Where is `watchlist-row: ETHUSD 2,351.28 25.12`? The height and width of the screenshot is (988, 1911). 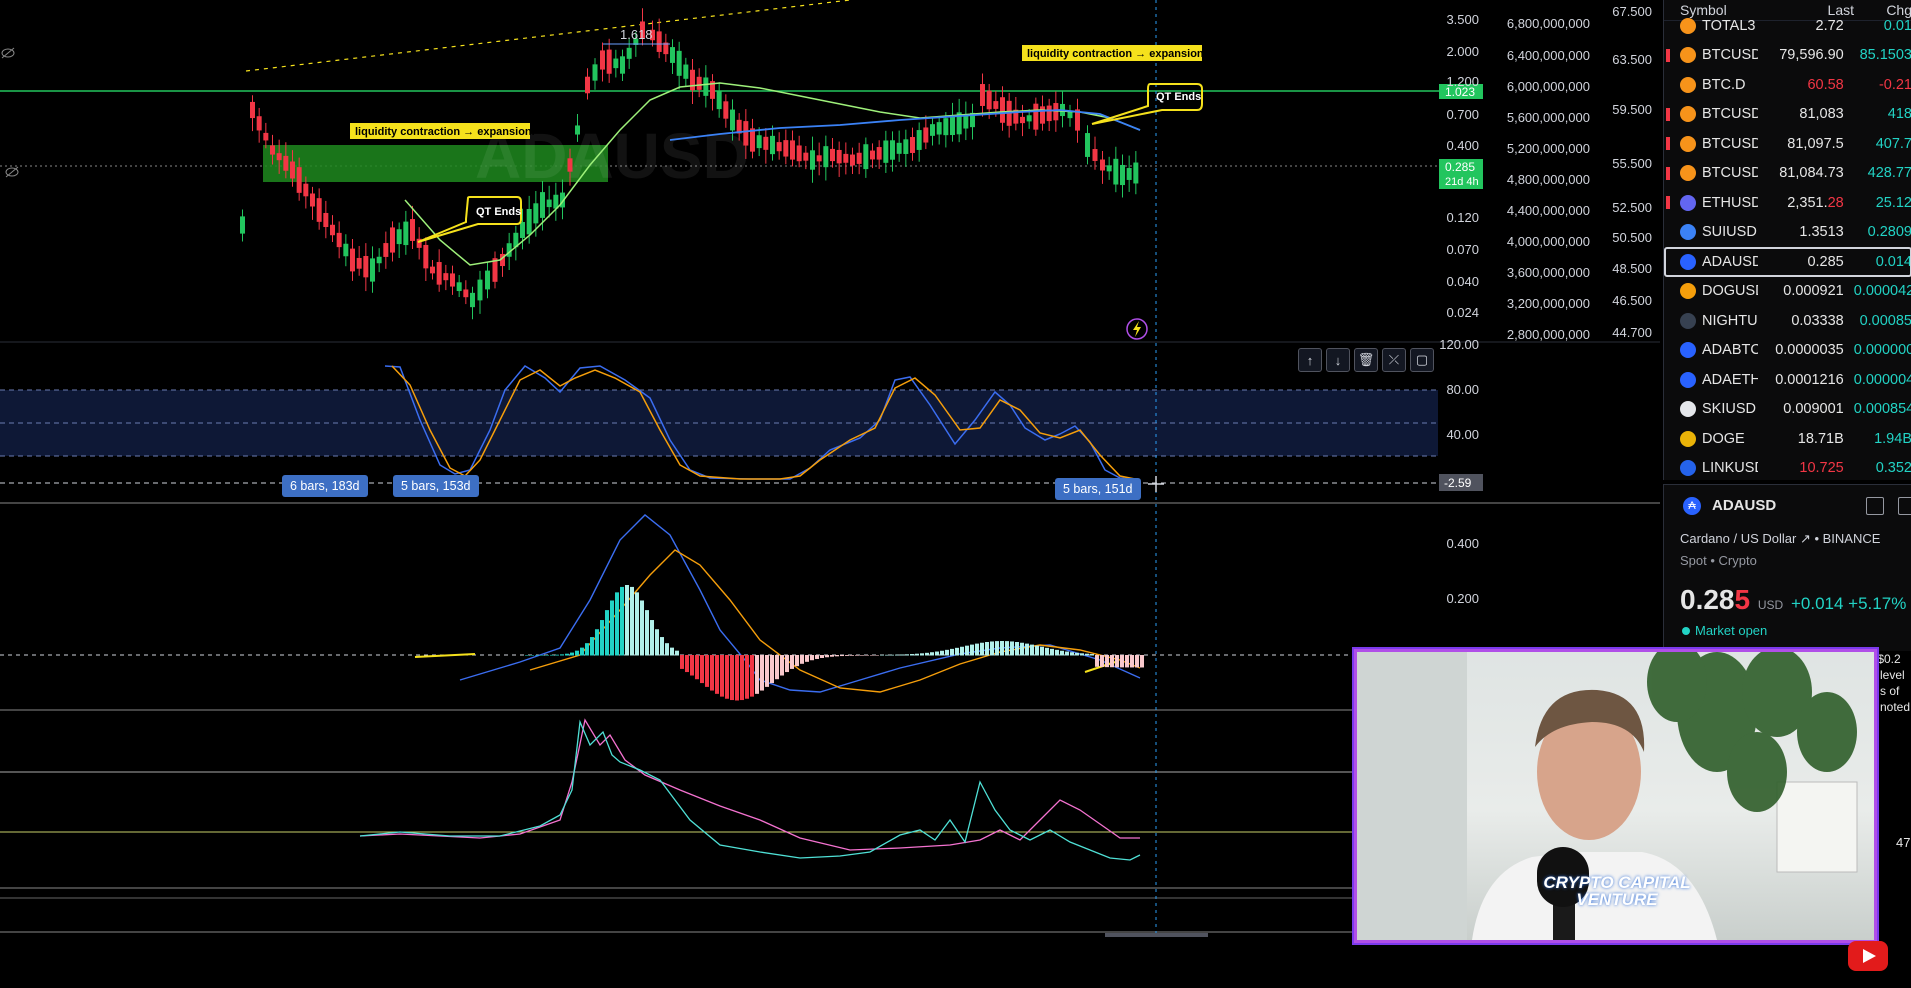 watchlist-row: ETHUSD 2,351.28 25.12 is located at coordinates (1787, 203).